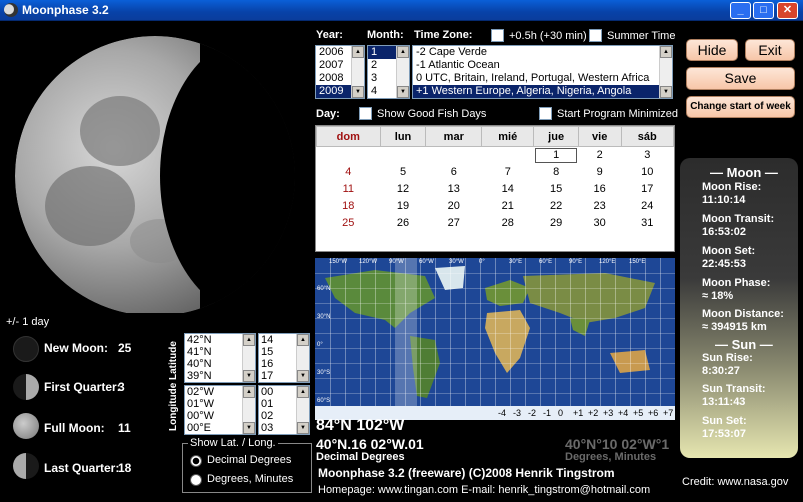 The width and height of the screenshot is (803, 502). I want to click on timezone-item: -2 Cape Verde, so click(542, 52).